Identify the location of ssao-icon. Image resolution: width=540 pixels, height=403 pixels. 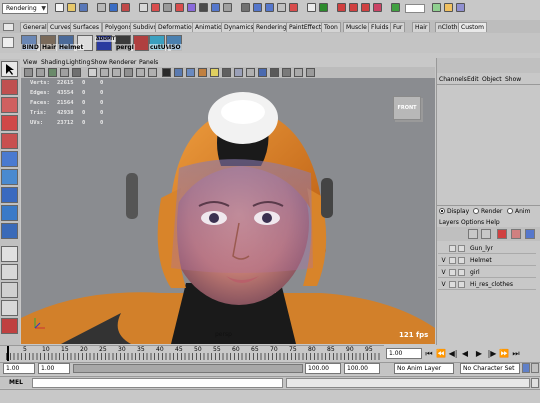
(274, 72).